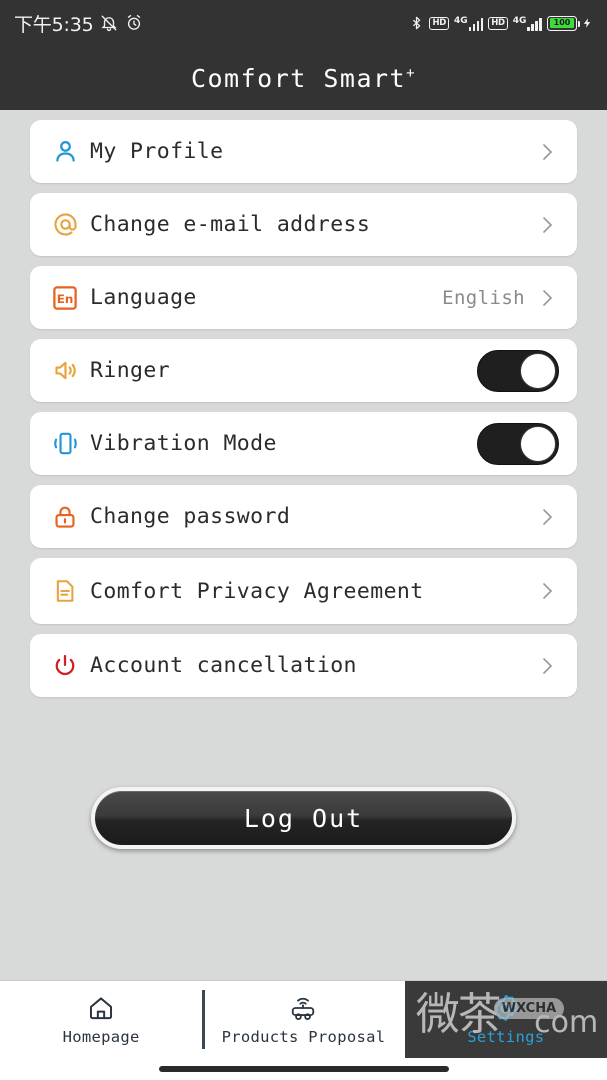 The height and width of the screenshot is (1080, 607). Describe the element at coordinates (183, 443) in the screenshot. I see `settings-row-label: Vibration Mode` at that location.